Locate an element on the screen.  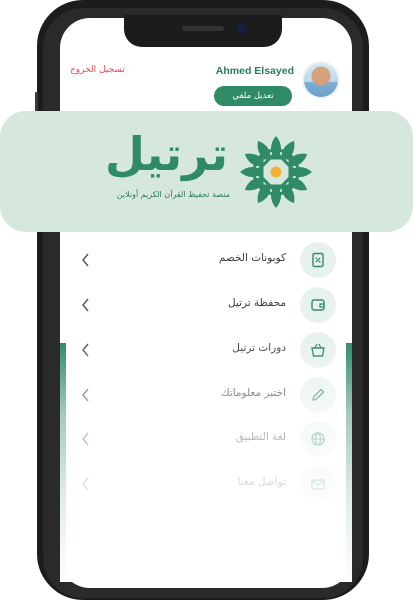
menu-item-label: دورات ترتيل is located at coordinates (259, 348).